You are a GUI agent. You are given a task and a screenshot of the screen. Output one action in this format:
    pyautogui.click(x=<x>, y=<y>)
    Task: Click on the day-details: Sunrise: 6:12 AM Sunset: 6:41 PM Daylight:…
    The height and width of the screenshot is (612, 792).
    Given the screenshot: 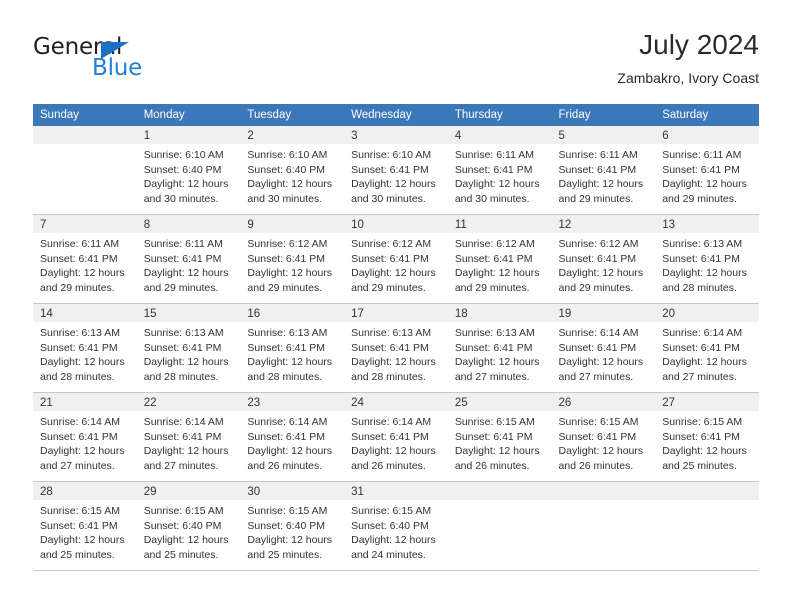 What is the action you would take?
    pyautogui.click(x=500, y=264)
    